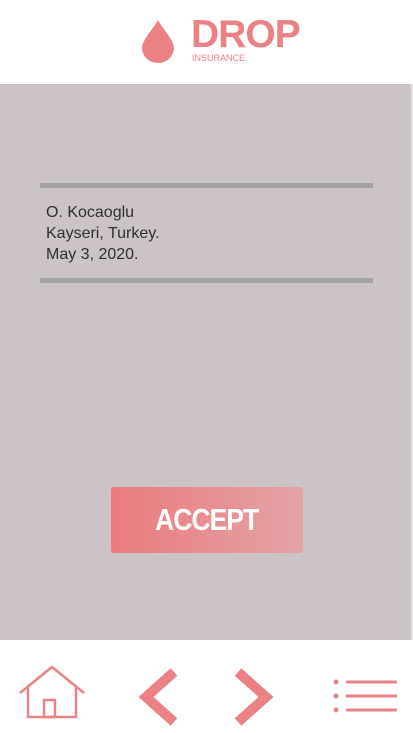 The image size is (413, 733). I want to click on top-divider, so click(206, 185).